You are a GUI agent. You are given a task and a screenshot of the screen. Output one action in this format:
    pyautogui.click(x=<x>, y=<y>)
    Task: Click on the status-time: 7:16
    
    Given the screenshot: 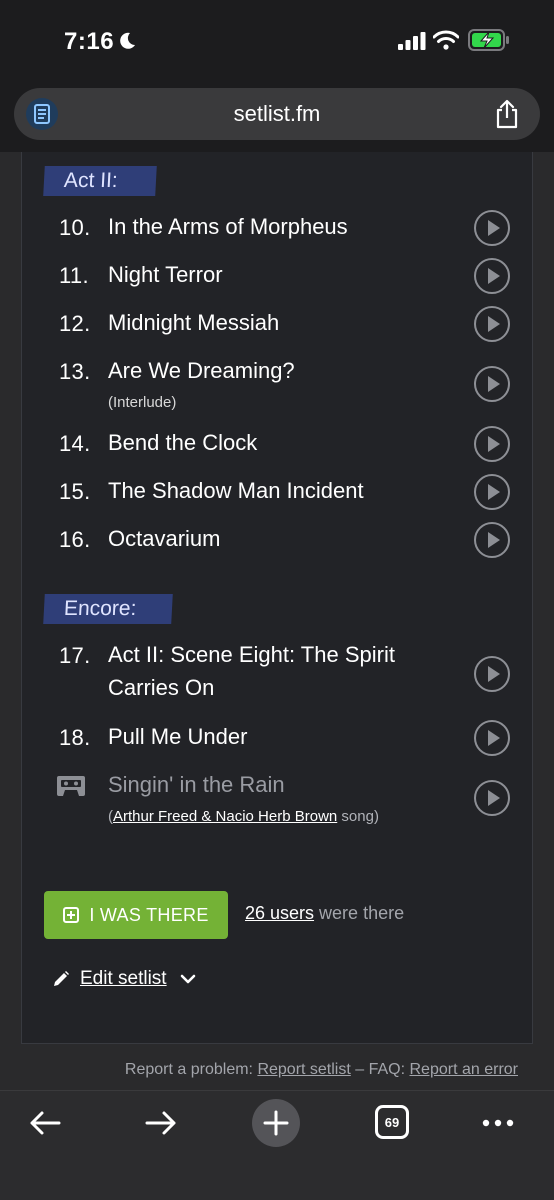 What is the action you would take?
    pyautogui.click(x=89, y=41)
    